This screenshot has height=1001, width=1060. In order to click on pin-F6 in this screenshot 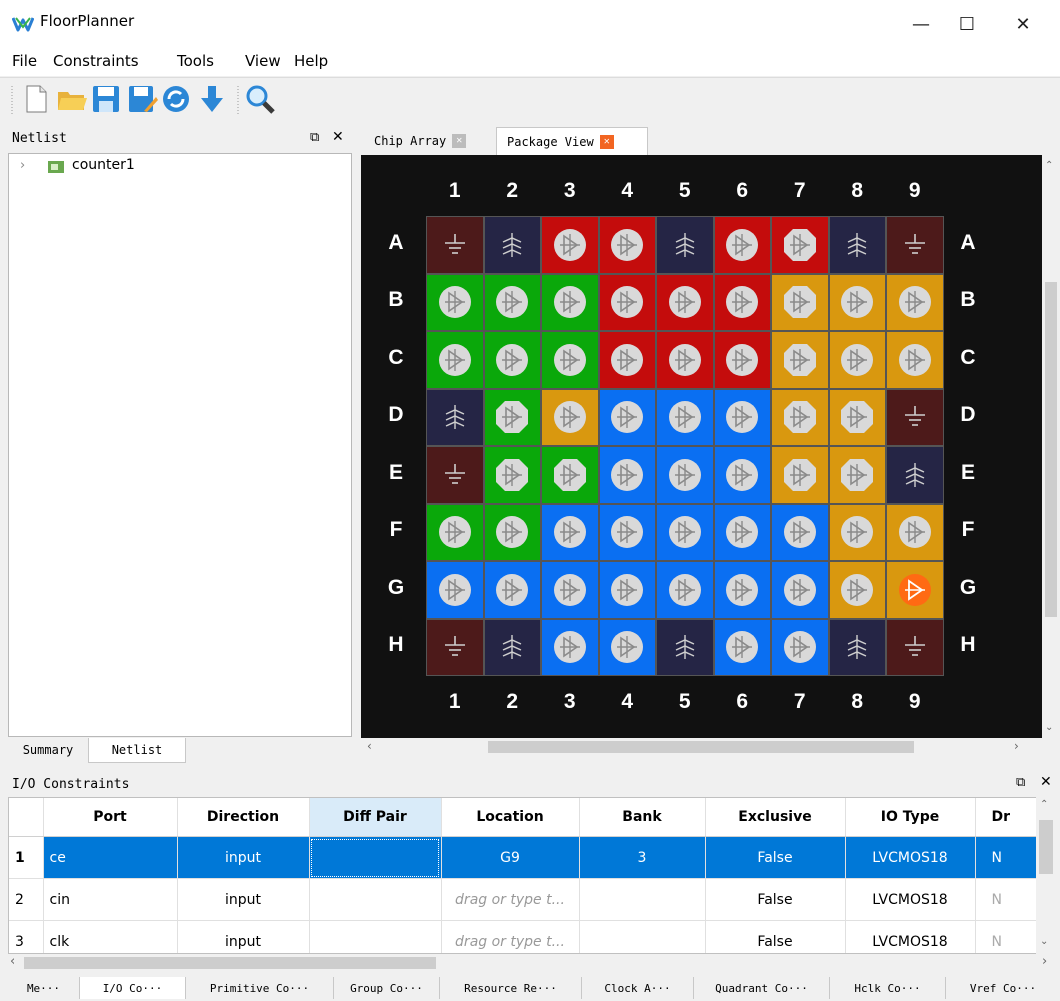, I will do `click(742, 532)`.